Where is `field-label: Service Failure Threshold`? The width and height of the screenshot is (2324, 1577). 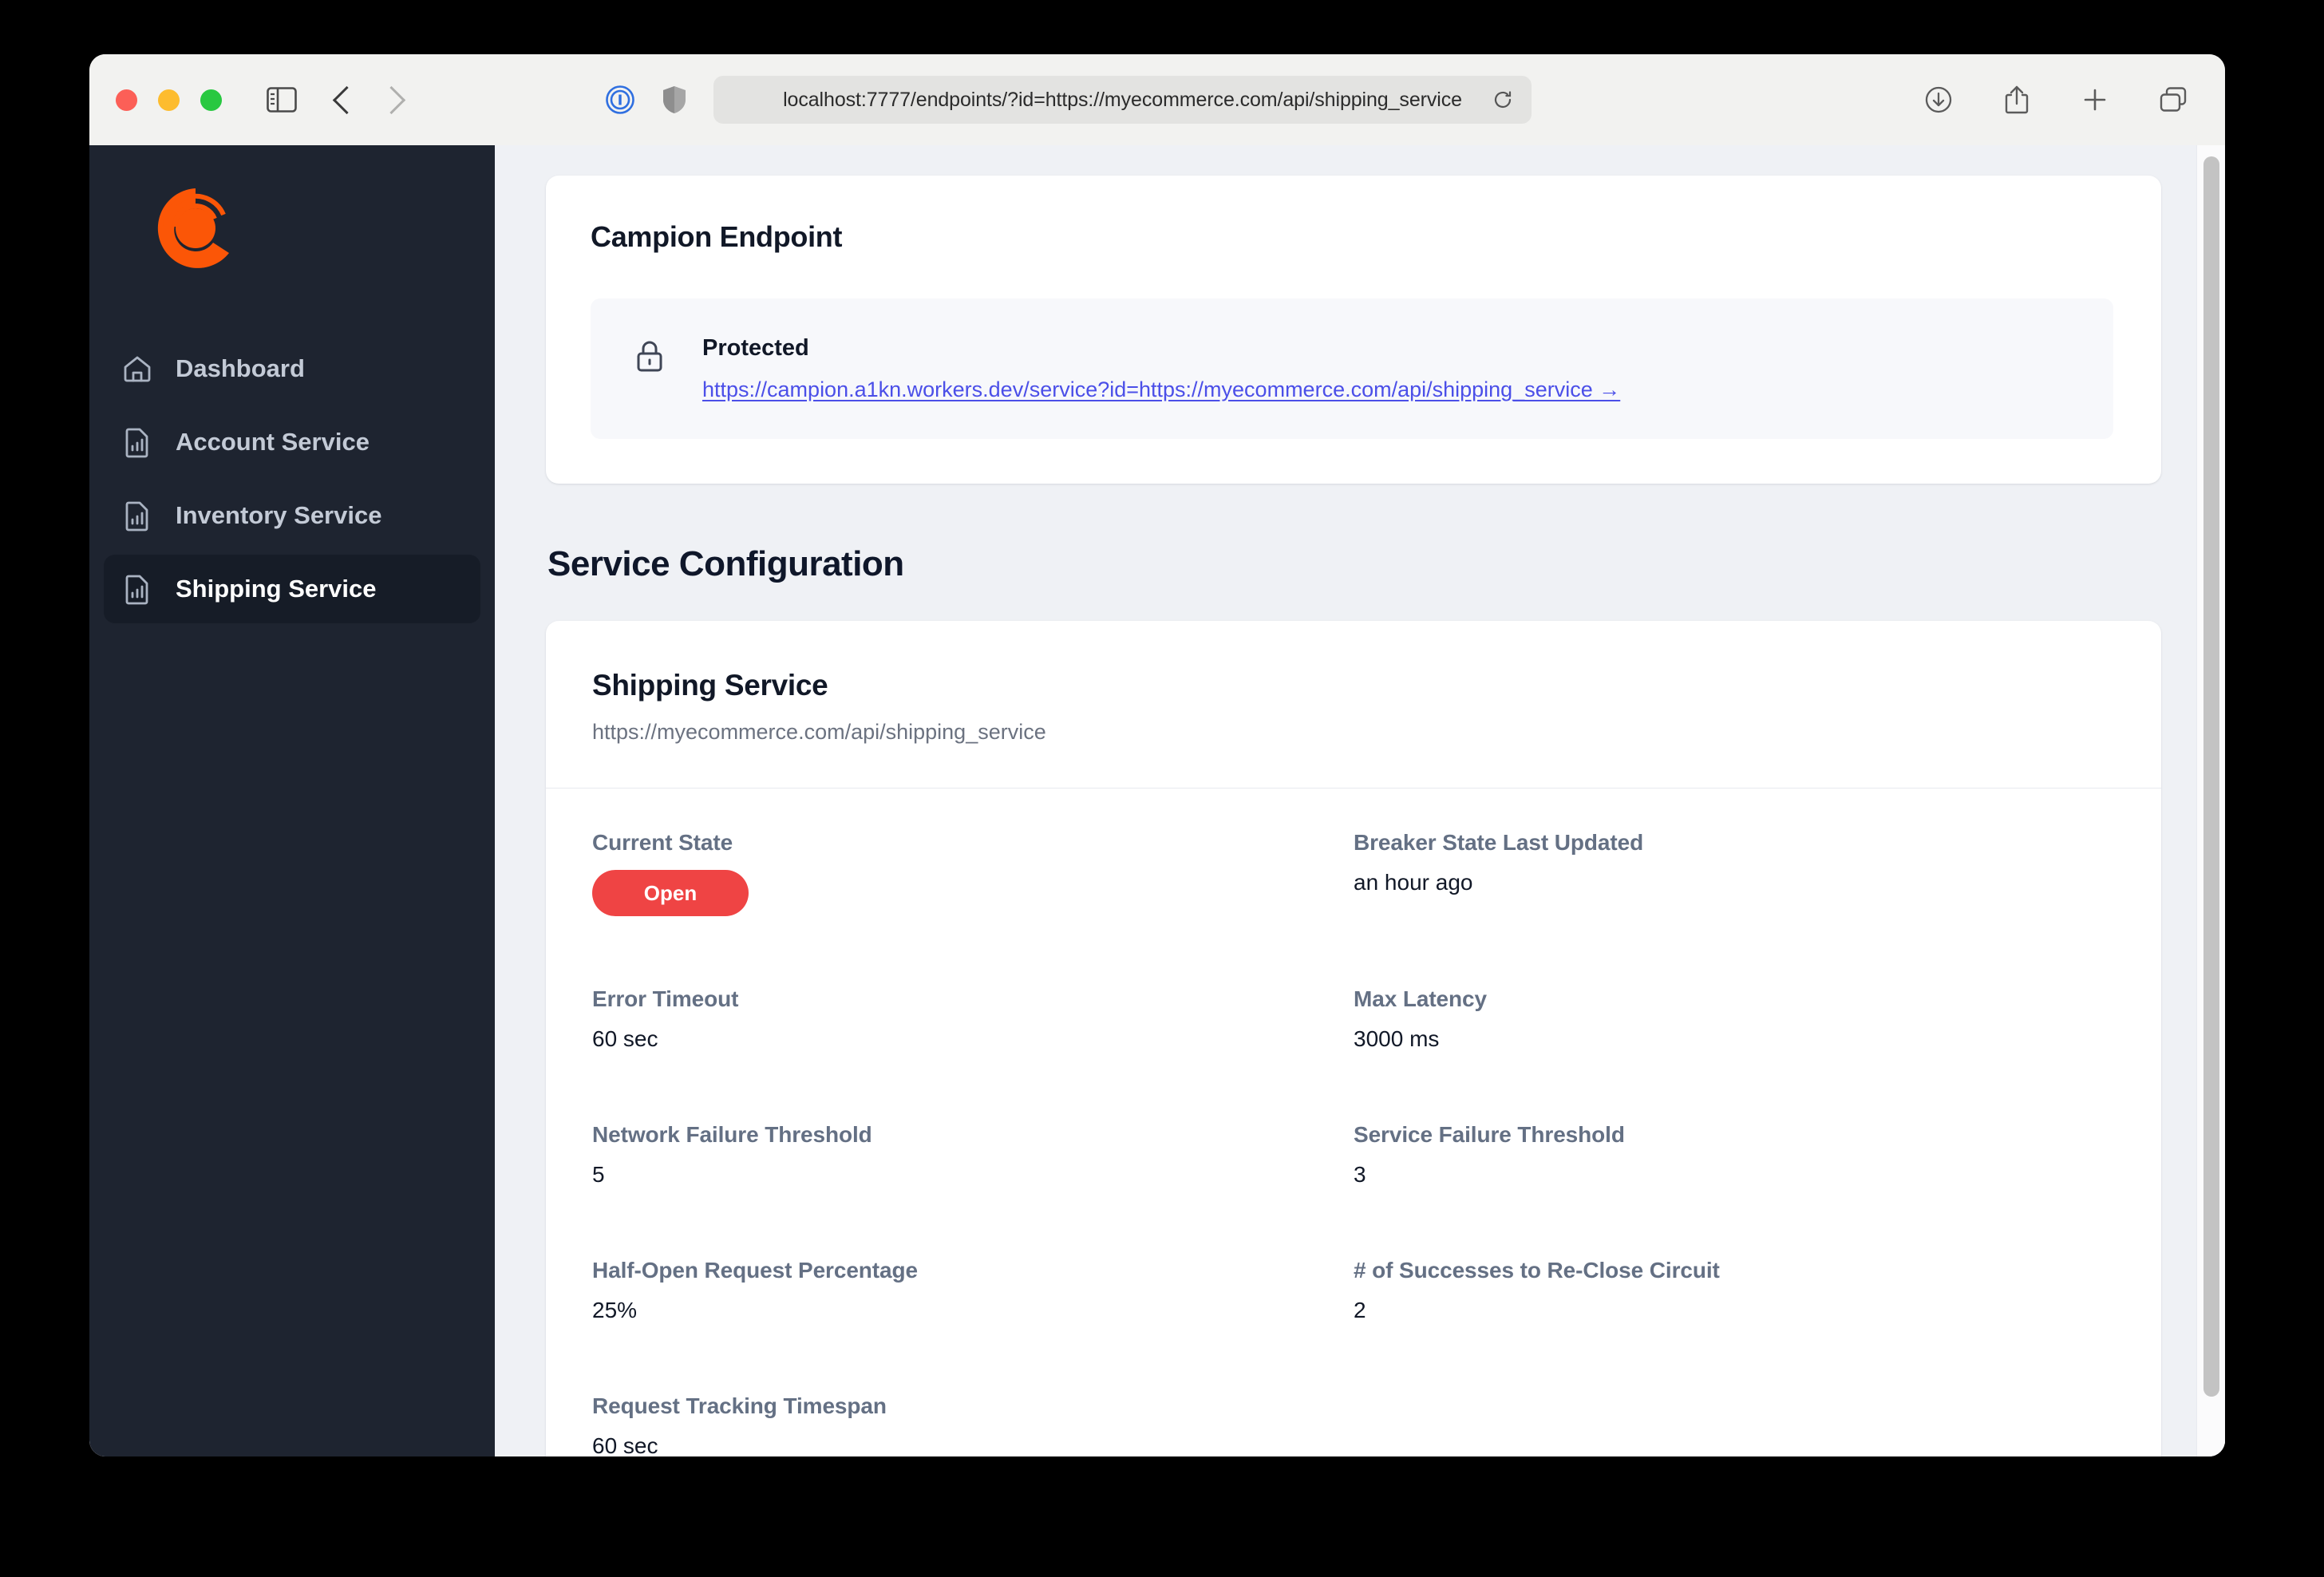 field-label: Service Failure Threshold is located at coordinates (1490, 1134).